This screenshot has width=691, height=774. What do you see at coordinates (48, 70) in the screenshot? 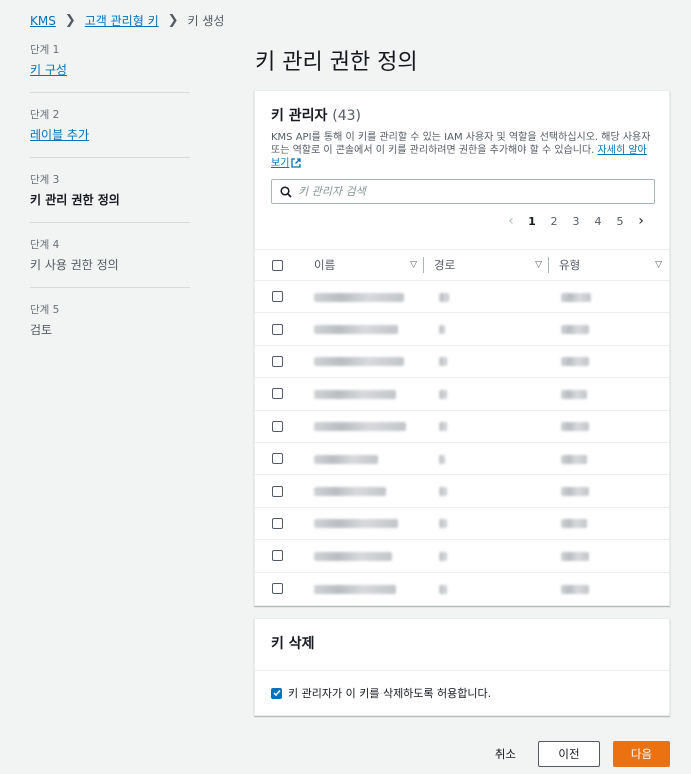
I see `step-link-configure-key: 키 구성` at bounding box center [48, 70].